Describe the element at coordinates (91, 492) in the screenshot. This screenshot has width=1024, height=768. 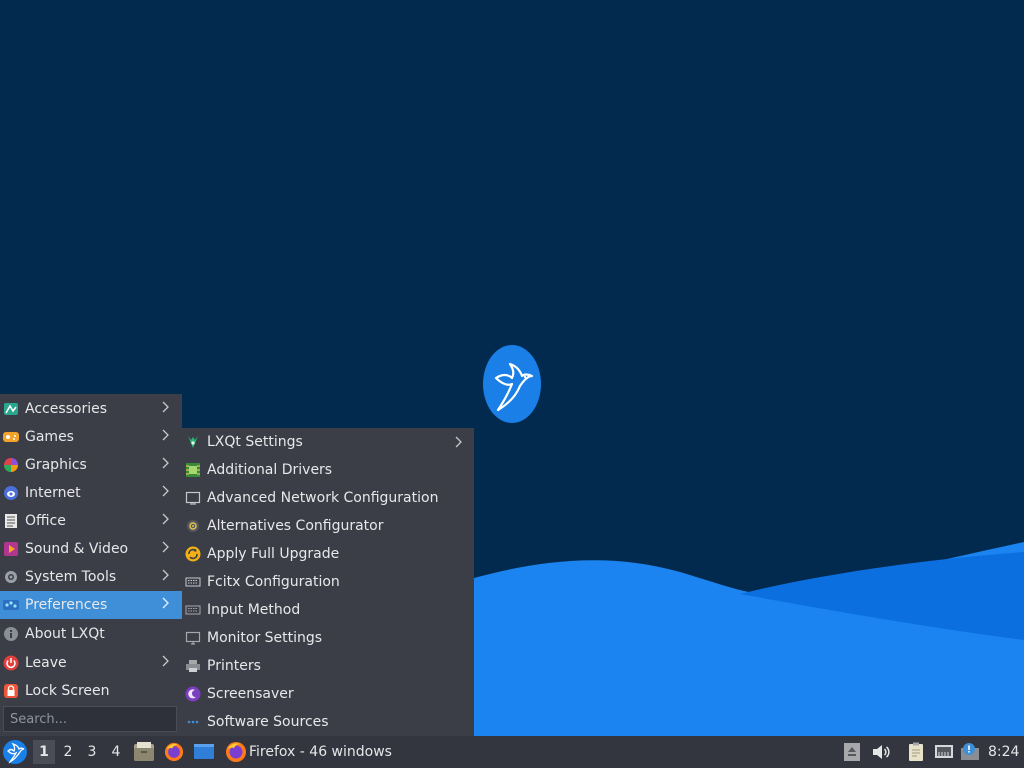
I see `menu-item-internet: Internet` at that location.